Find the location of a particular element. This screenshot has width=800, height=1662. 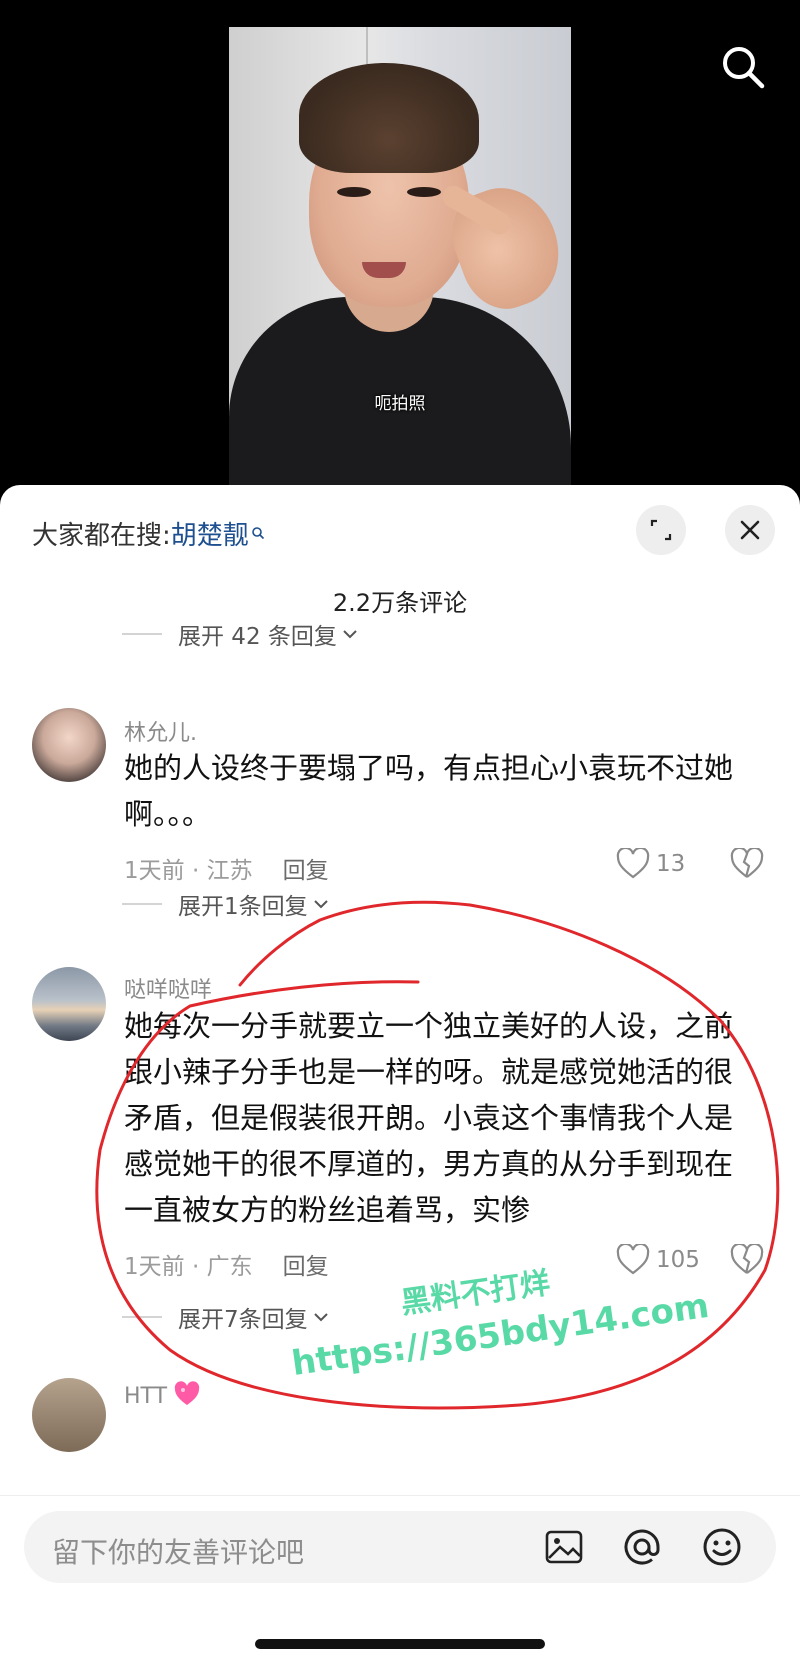

comment-meta: 1天前 · 广东 回复 is located at coordinates (226, 1264).